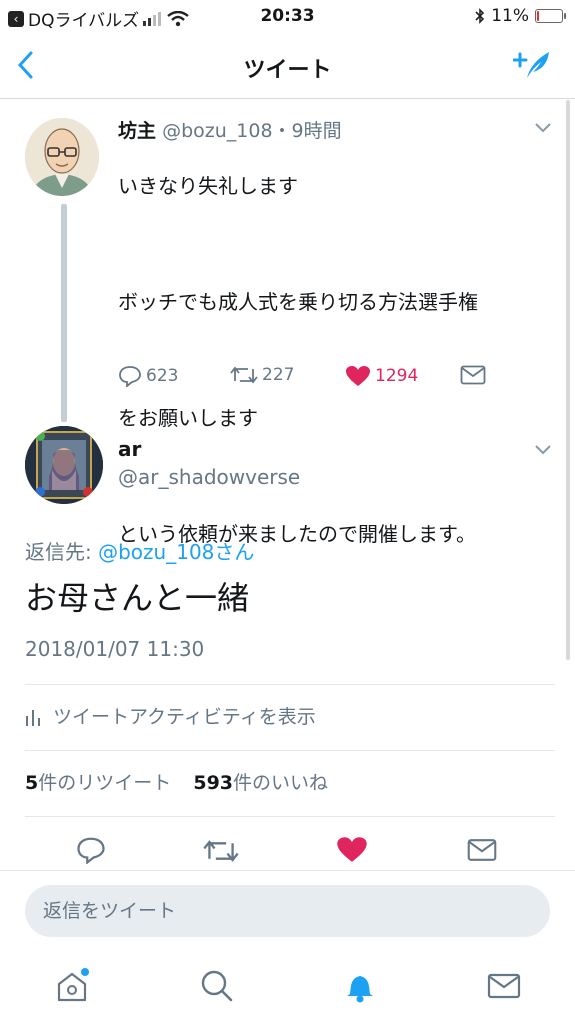 This screenshot has height=1024, width=575. I want to click on tweet-line: ボッチでも成人式を乗り切る方法選手権, so click(298, 302).